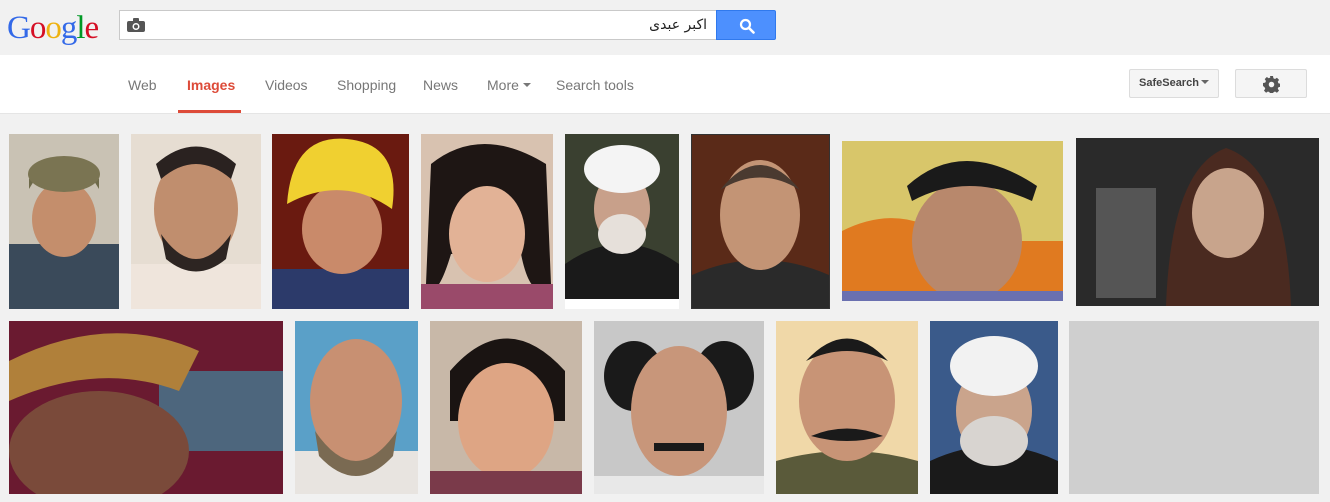  I want to click on tab-more: More, so click(509, 85).